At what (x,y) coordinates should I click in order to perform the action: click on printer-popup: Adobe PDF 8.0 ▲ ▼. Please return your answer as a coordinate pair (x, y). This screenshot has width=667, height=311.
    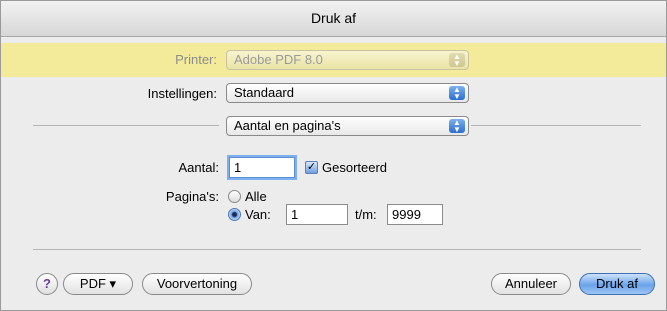
    Looking at the image, I should click on (347, 60).